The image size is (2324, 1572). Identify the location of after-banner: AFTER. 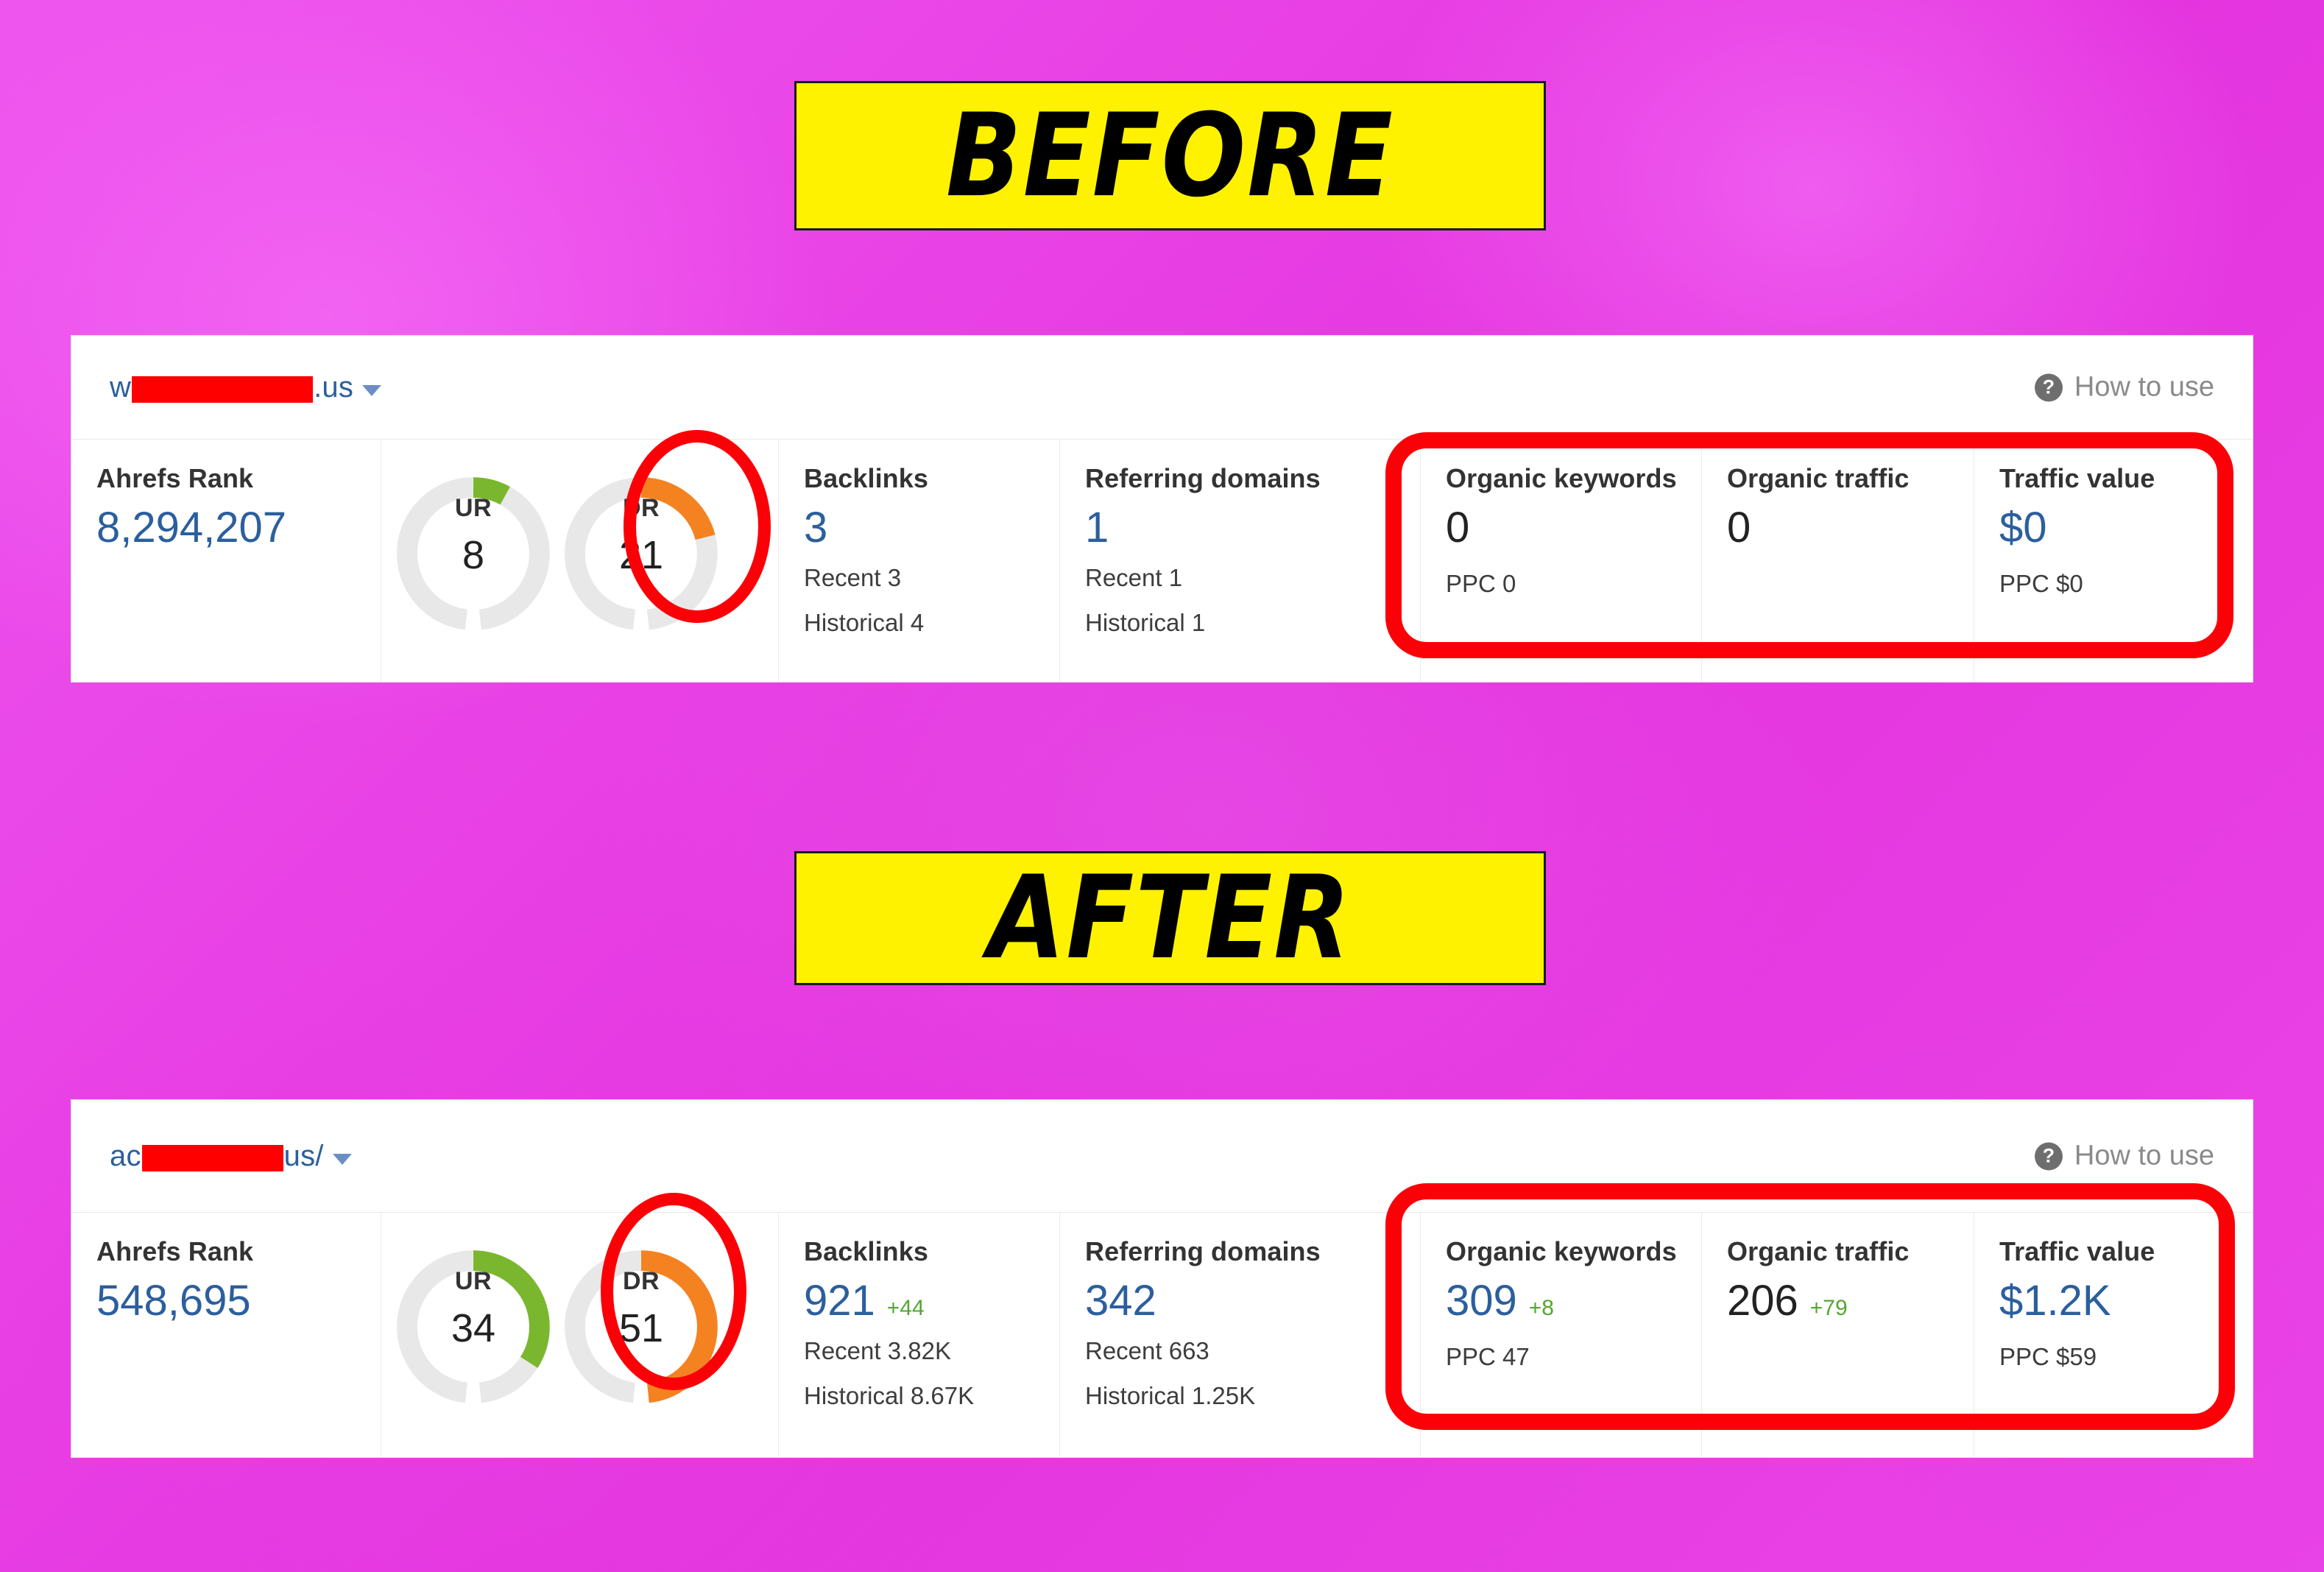
(1170, 918).